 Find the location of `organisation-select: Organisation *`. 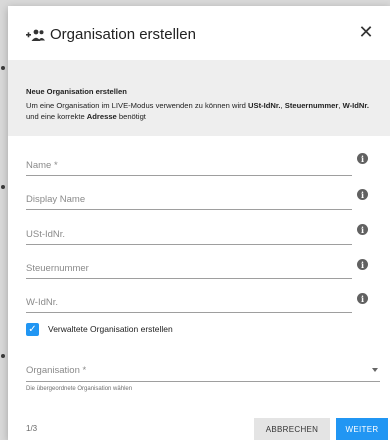

organisation-select: Organisation * is located at coordinates (203, 370).